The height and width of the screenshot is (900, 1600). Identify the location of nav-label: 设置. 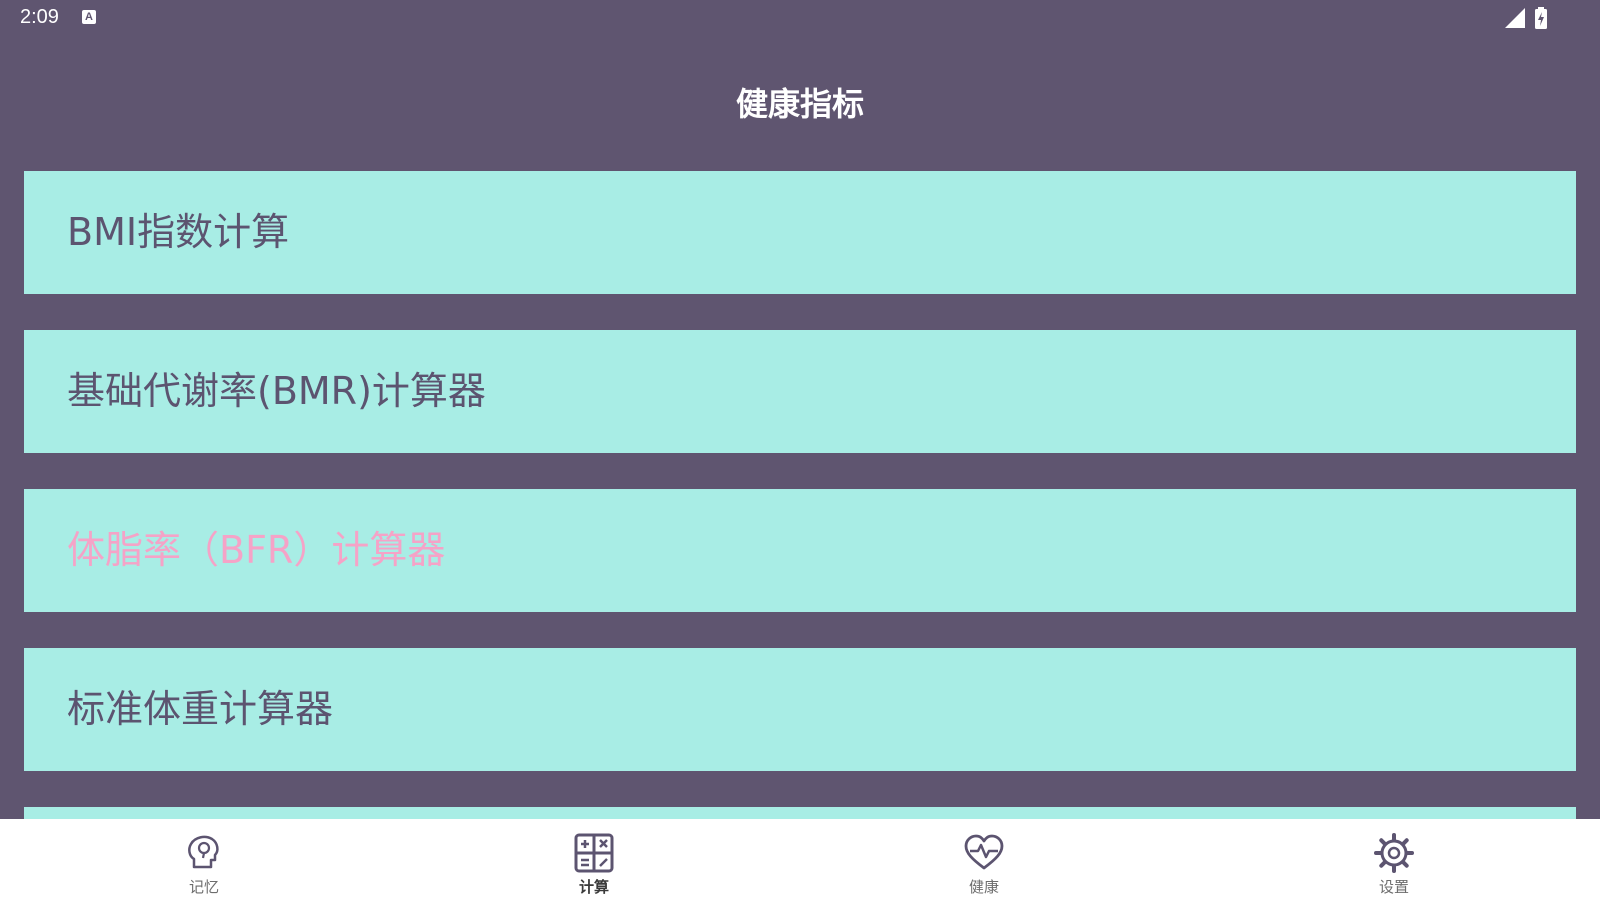
(1393, 887).